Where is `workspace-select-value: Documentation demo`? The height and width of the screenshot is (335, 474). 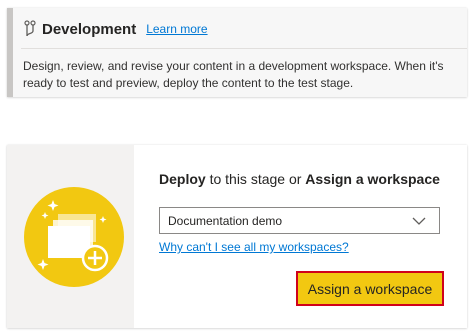 workspace-select-value: Documentation demo is located at coordinates (225, 220).